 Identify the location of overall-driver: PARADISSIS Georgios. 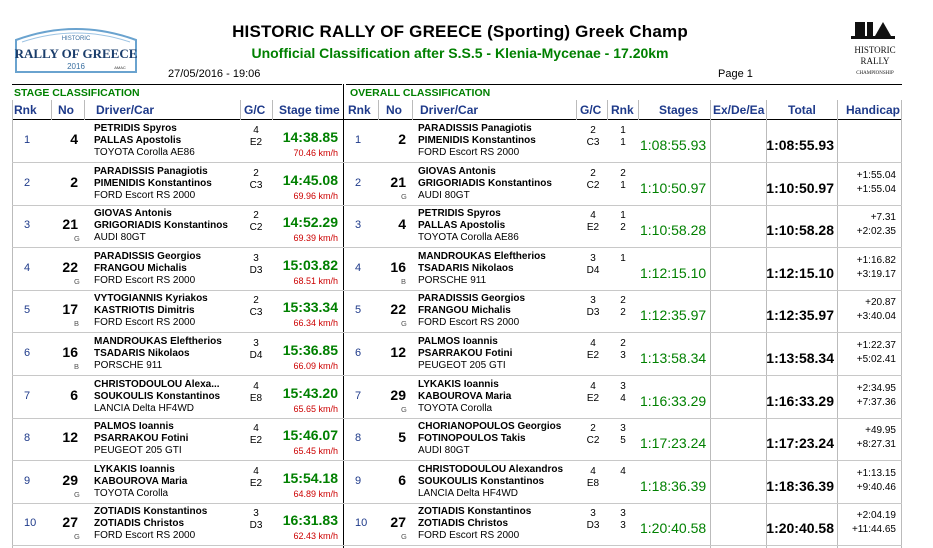
(472, 298).